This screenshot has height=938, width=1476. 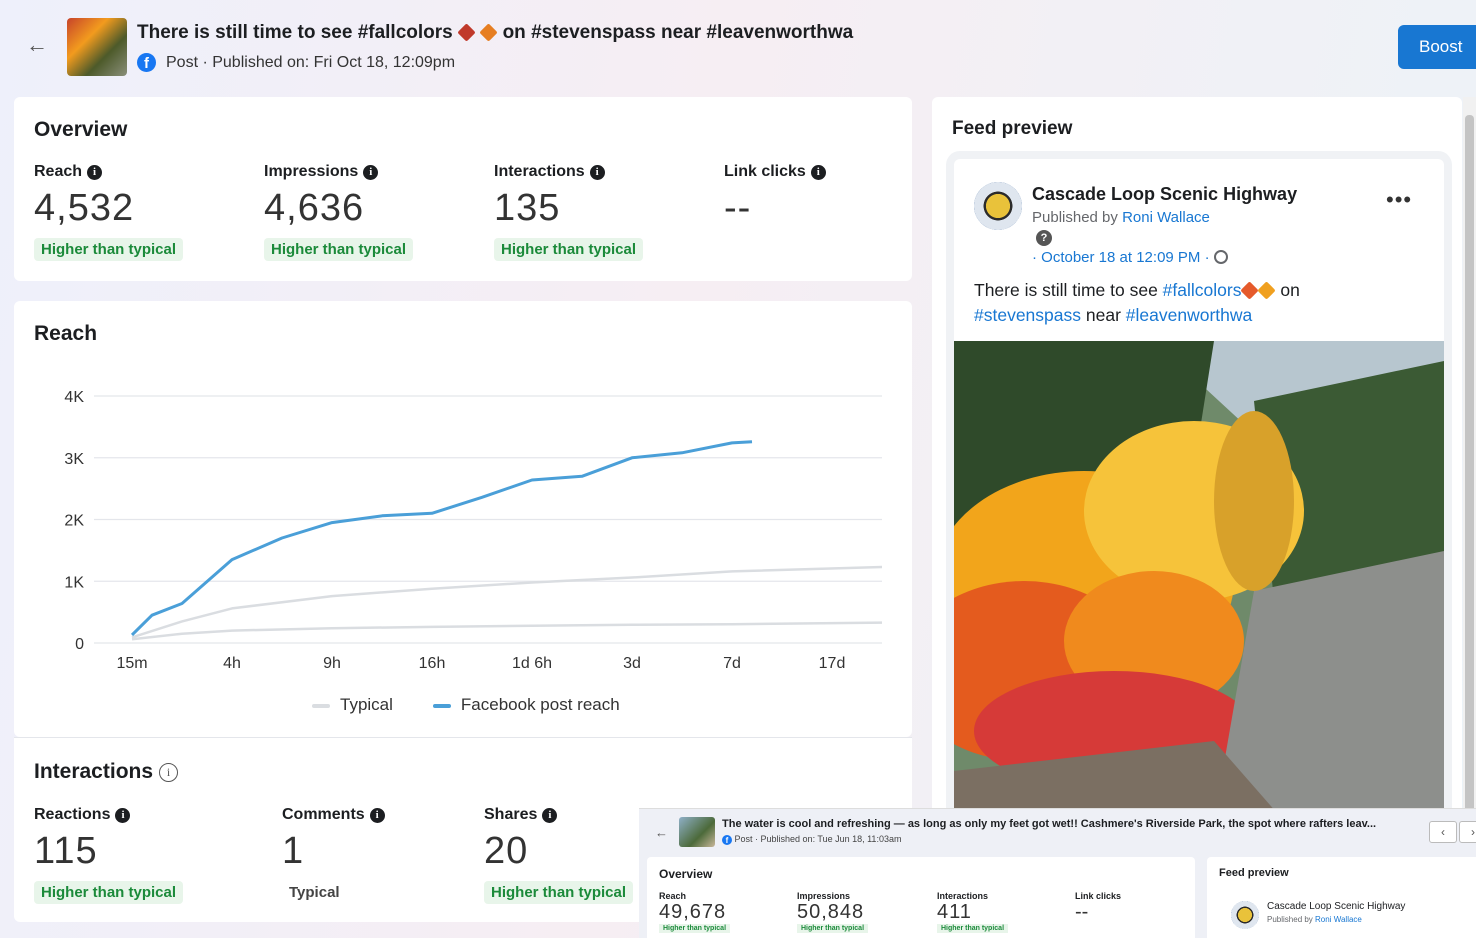 What do you see at coordinates (661, 832) in the screenshot?
I see `inset-back-arrow-icon: ←` at bounding box center [661, 832].